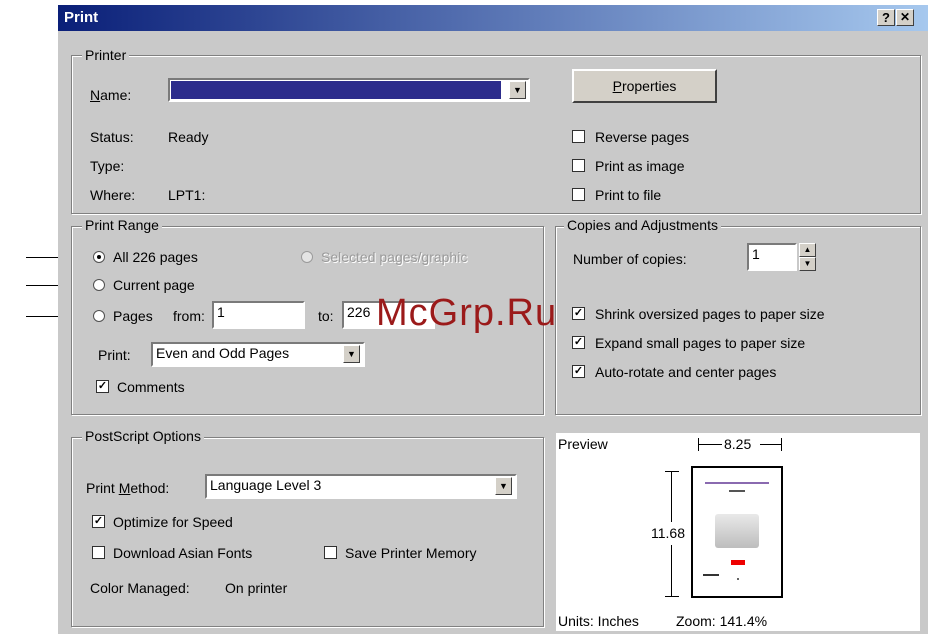  What do you see at coordinates (102, 386) in the screenshot?
I see `comments-checkbox: ✓` at bounding box center [102, 386].